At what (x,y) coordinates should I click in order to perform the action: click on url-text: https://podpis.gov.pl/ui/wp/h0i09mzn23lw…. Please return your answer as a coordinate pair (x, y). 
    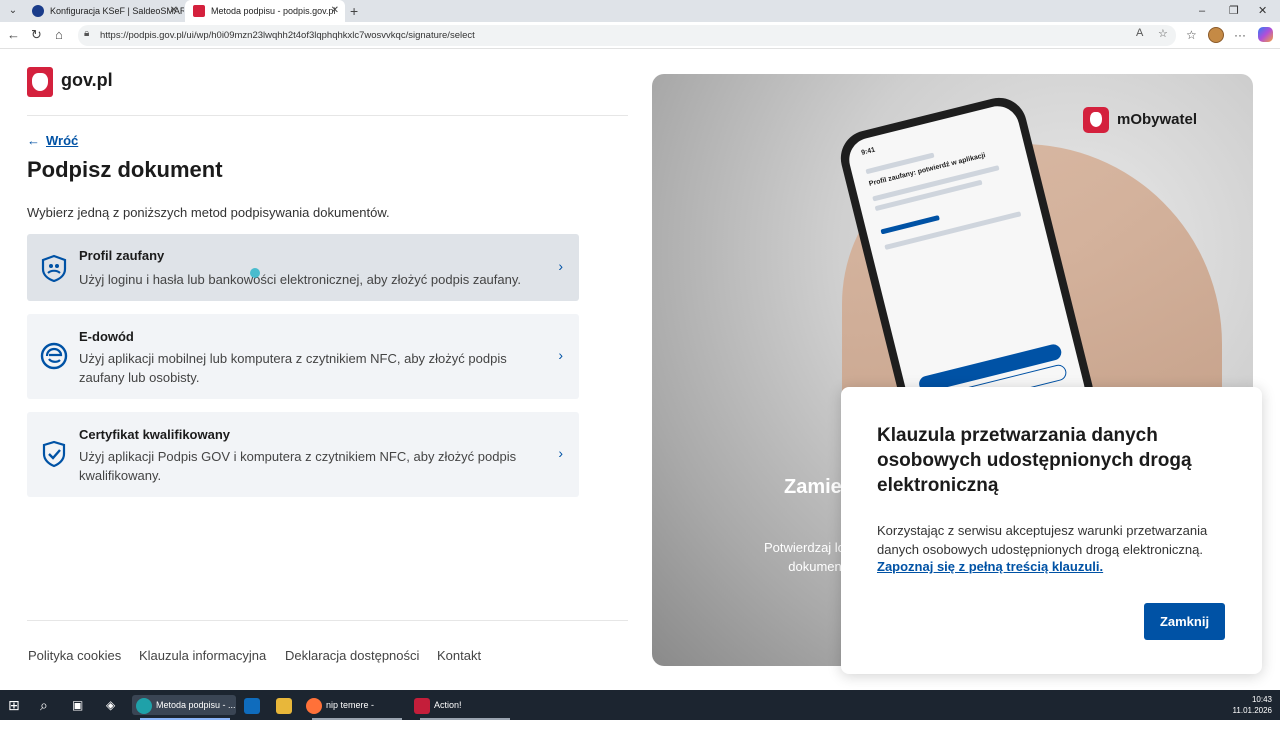
    Looking at the image, I should click on (287, 35).